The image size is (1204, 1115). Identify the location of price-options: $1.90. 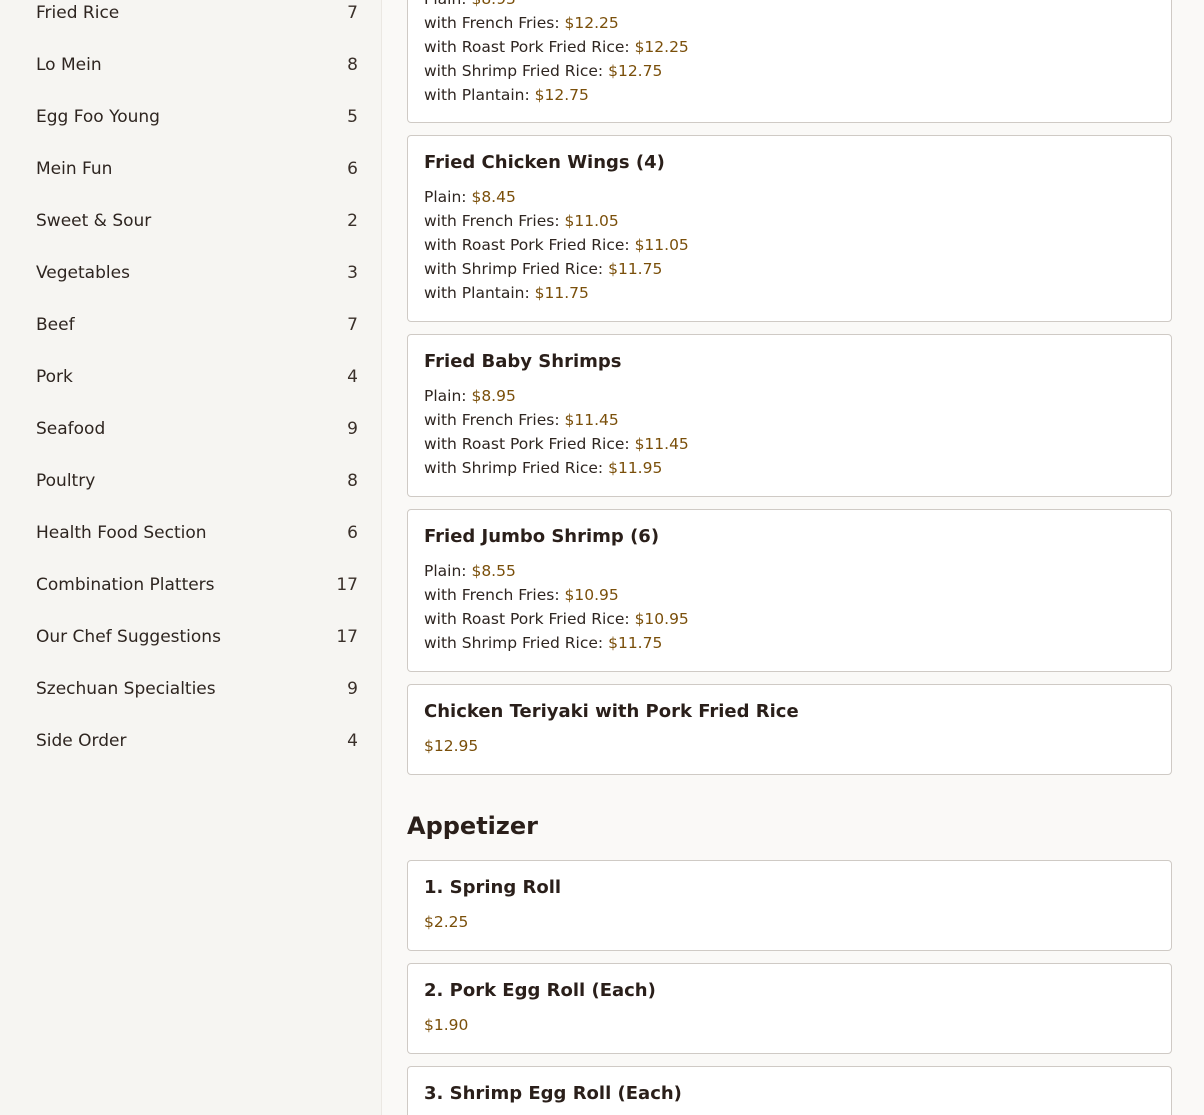
(446, 1025).